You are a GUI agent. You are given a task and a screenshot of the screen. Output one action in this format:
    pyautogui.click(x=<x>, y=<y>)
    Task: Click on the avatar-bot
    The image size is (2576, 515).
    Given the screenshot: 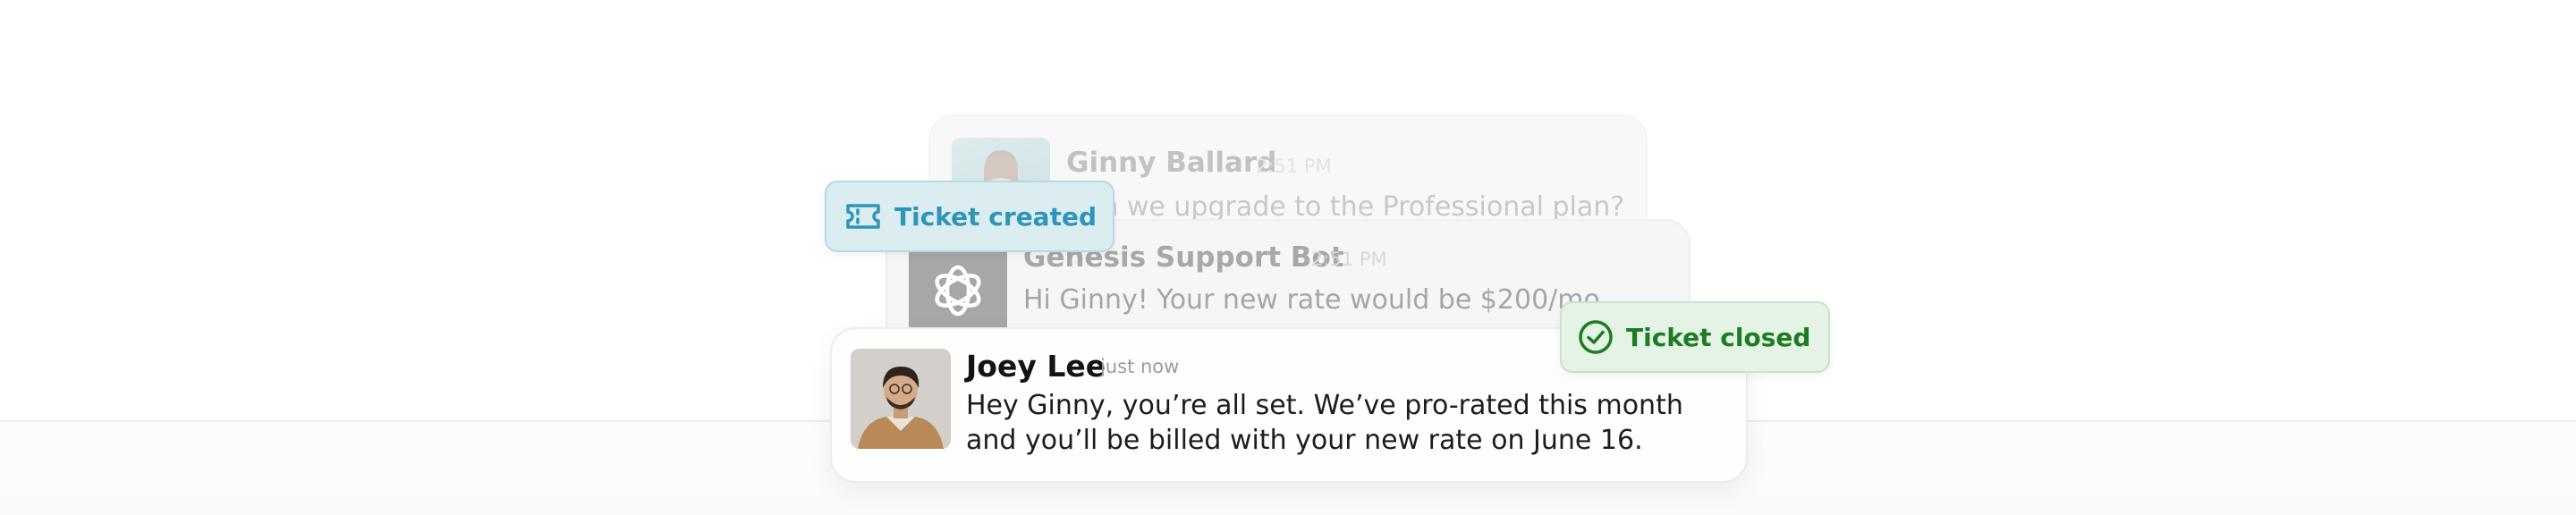 What is the action you would take?
    pyautogui.click(x=958, y=290)
    